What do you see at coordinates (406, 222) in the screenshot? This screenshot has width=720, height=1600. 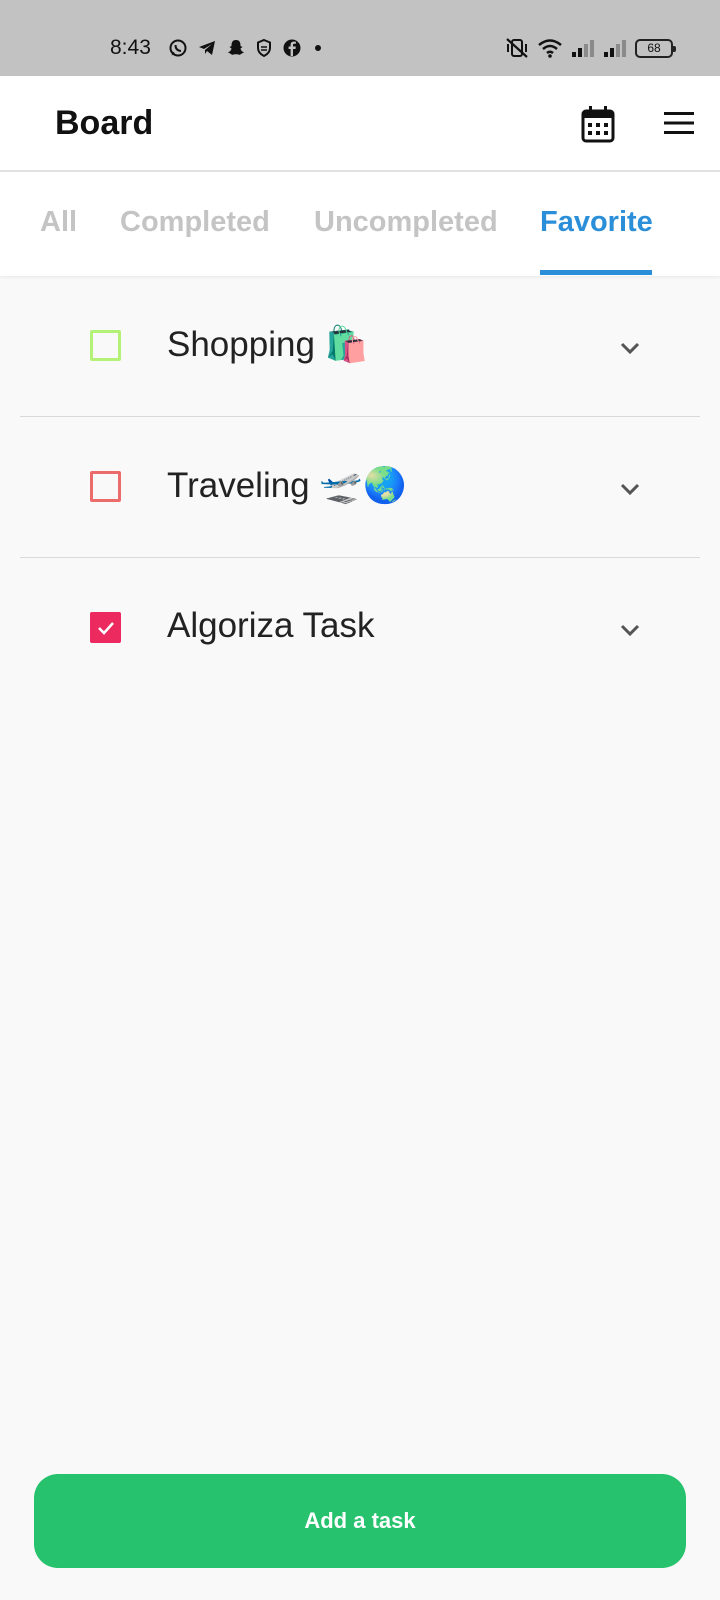 I see `tab-uncompleted: Uncompleted` at bounding box center [406, 222].